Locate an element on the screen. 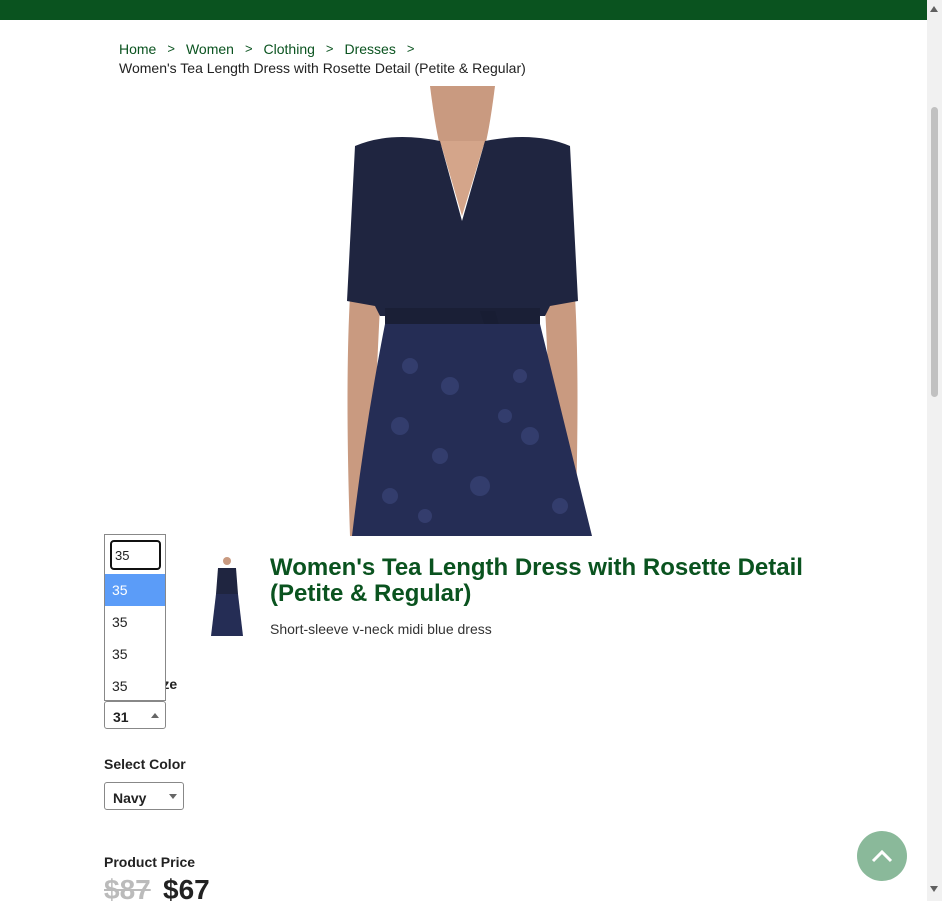 The width and height of the screenshot is (942, 901). color-select: Navy is located at coordinates (144, 796).